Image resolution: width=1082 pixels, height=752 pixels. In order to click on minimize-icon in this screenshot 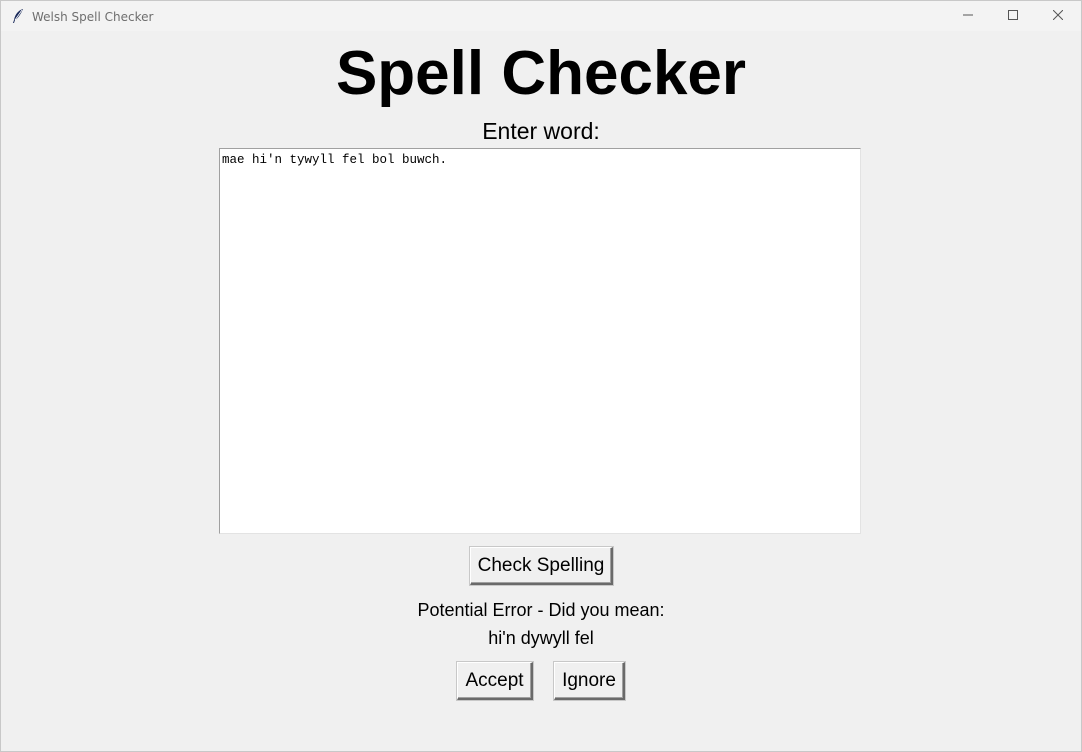, I will do `click(968, 16)`.